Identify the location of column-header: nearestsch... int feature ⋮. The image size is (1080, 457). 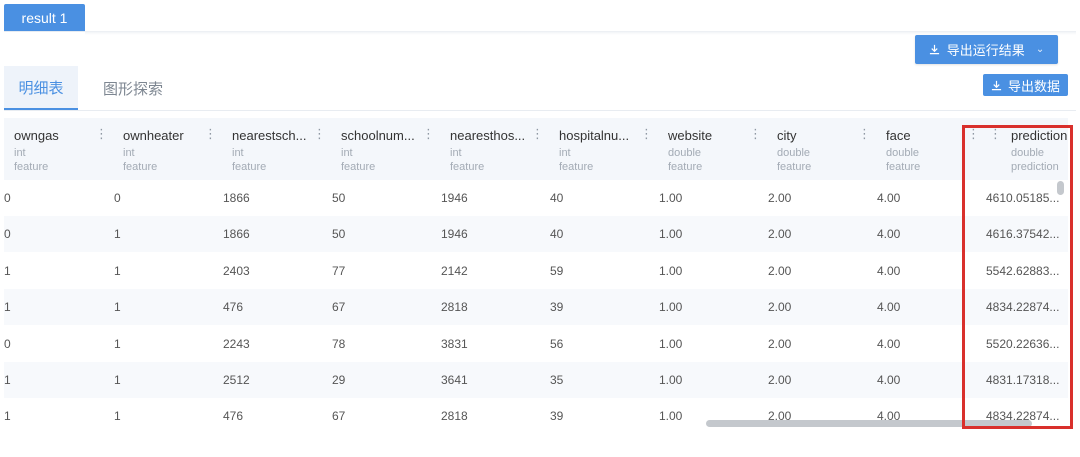
(276, 149).